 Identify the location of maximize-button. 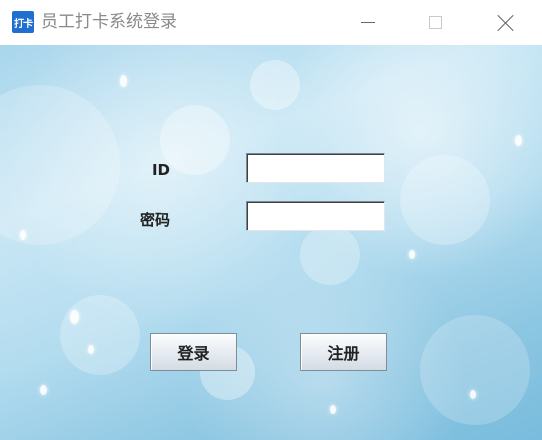
(435, 22).